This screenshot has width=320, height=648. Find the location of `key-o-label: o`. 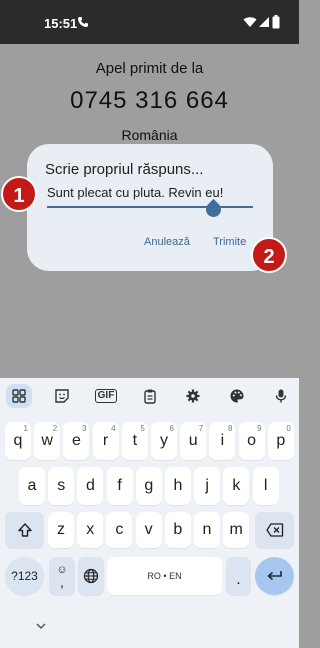

key-o-label: o is located at coordinates (252, 440).